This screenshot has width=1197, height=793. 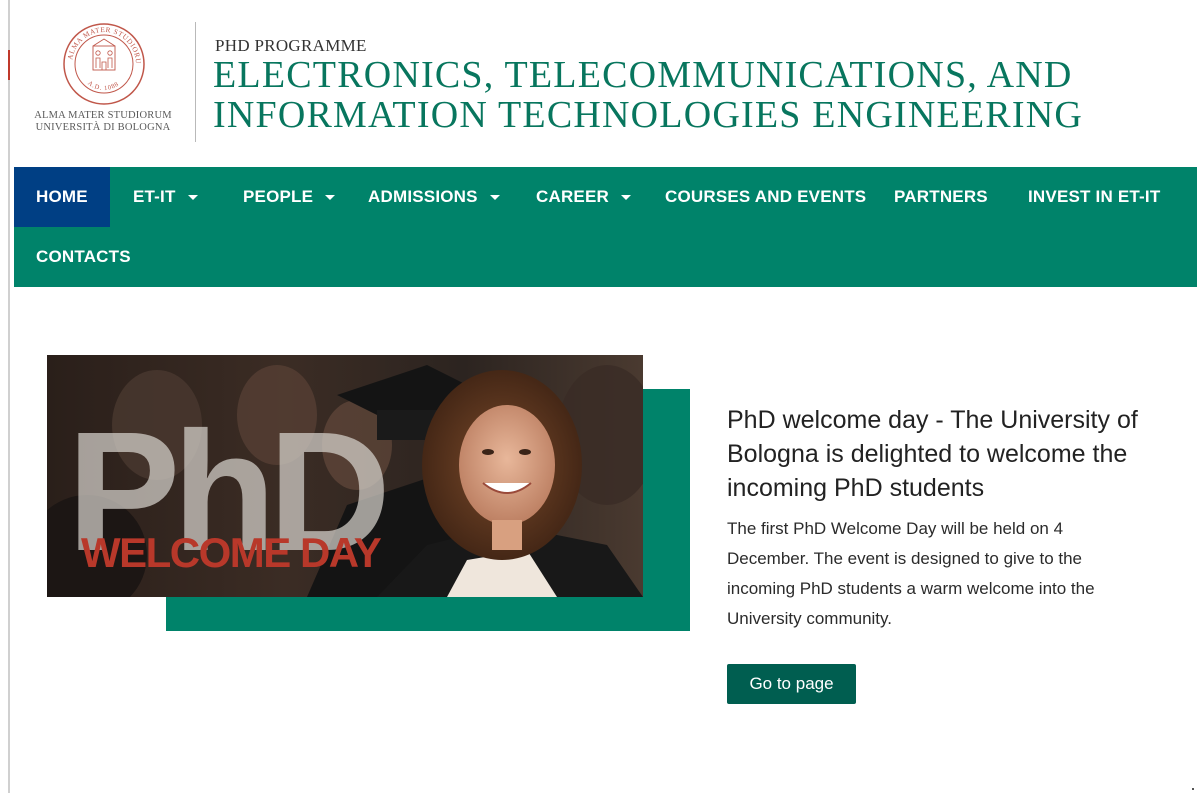 What do you see at coordinates (231, 552) in the screenshot?
I see `hero-image-banner-text: WELCOME DAY` at bounding box center [231, 552].